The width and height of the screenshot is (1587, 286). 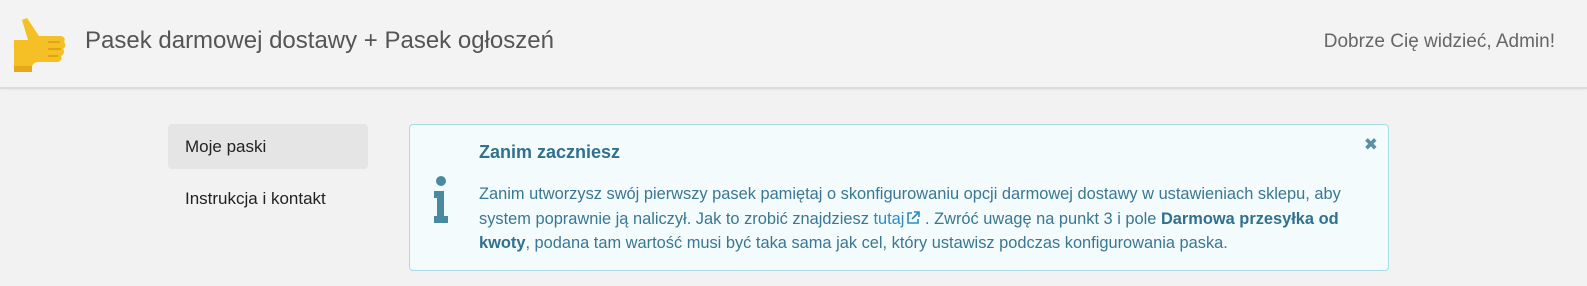 What do you see at coordinates (550, 152) in the screenshot?
I see `alert-title: Zanim zaczniesz` at bounding box center [550, 152].